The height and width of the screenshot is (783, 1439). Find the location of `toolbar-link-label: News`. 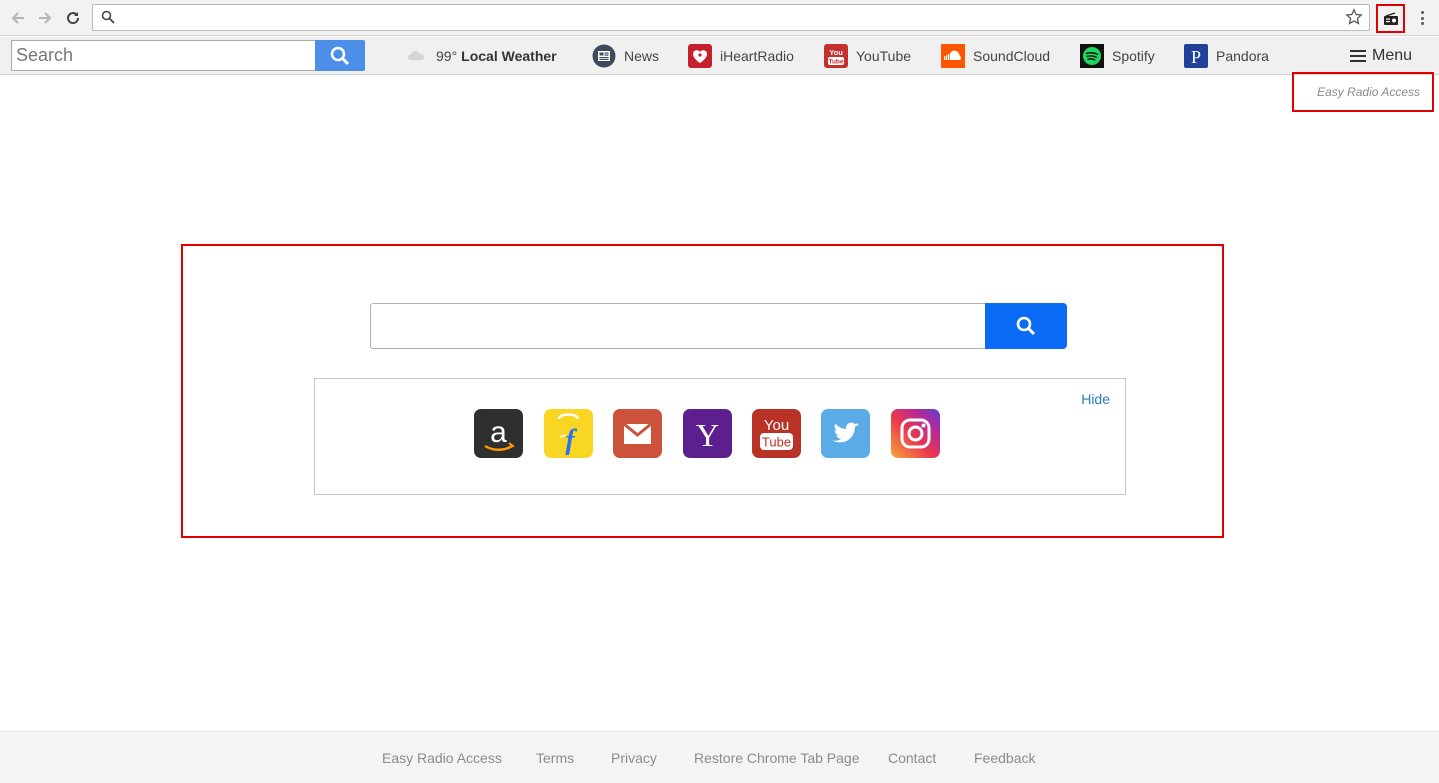

toolbar-link-label: News is located at coordinates (642, 56).